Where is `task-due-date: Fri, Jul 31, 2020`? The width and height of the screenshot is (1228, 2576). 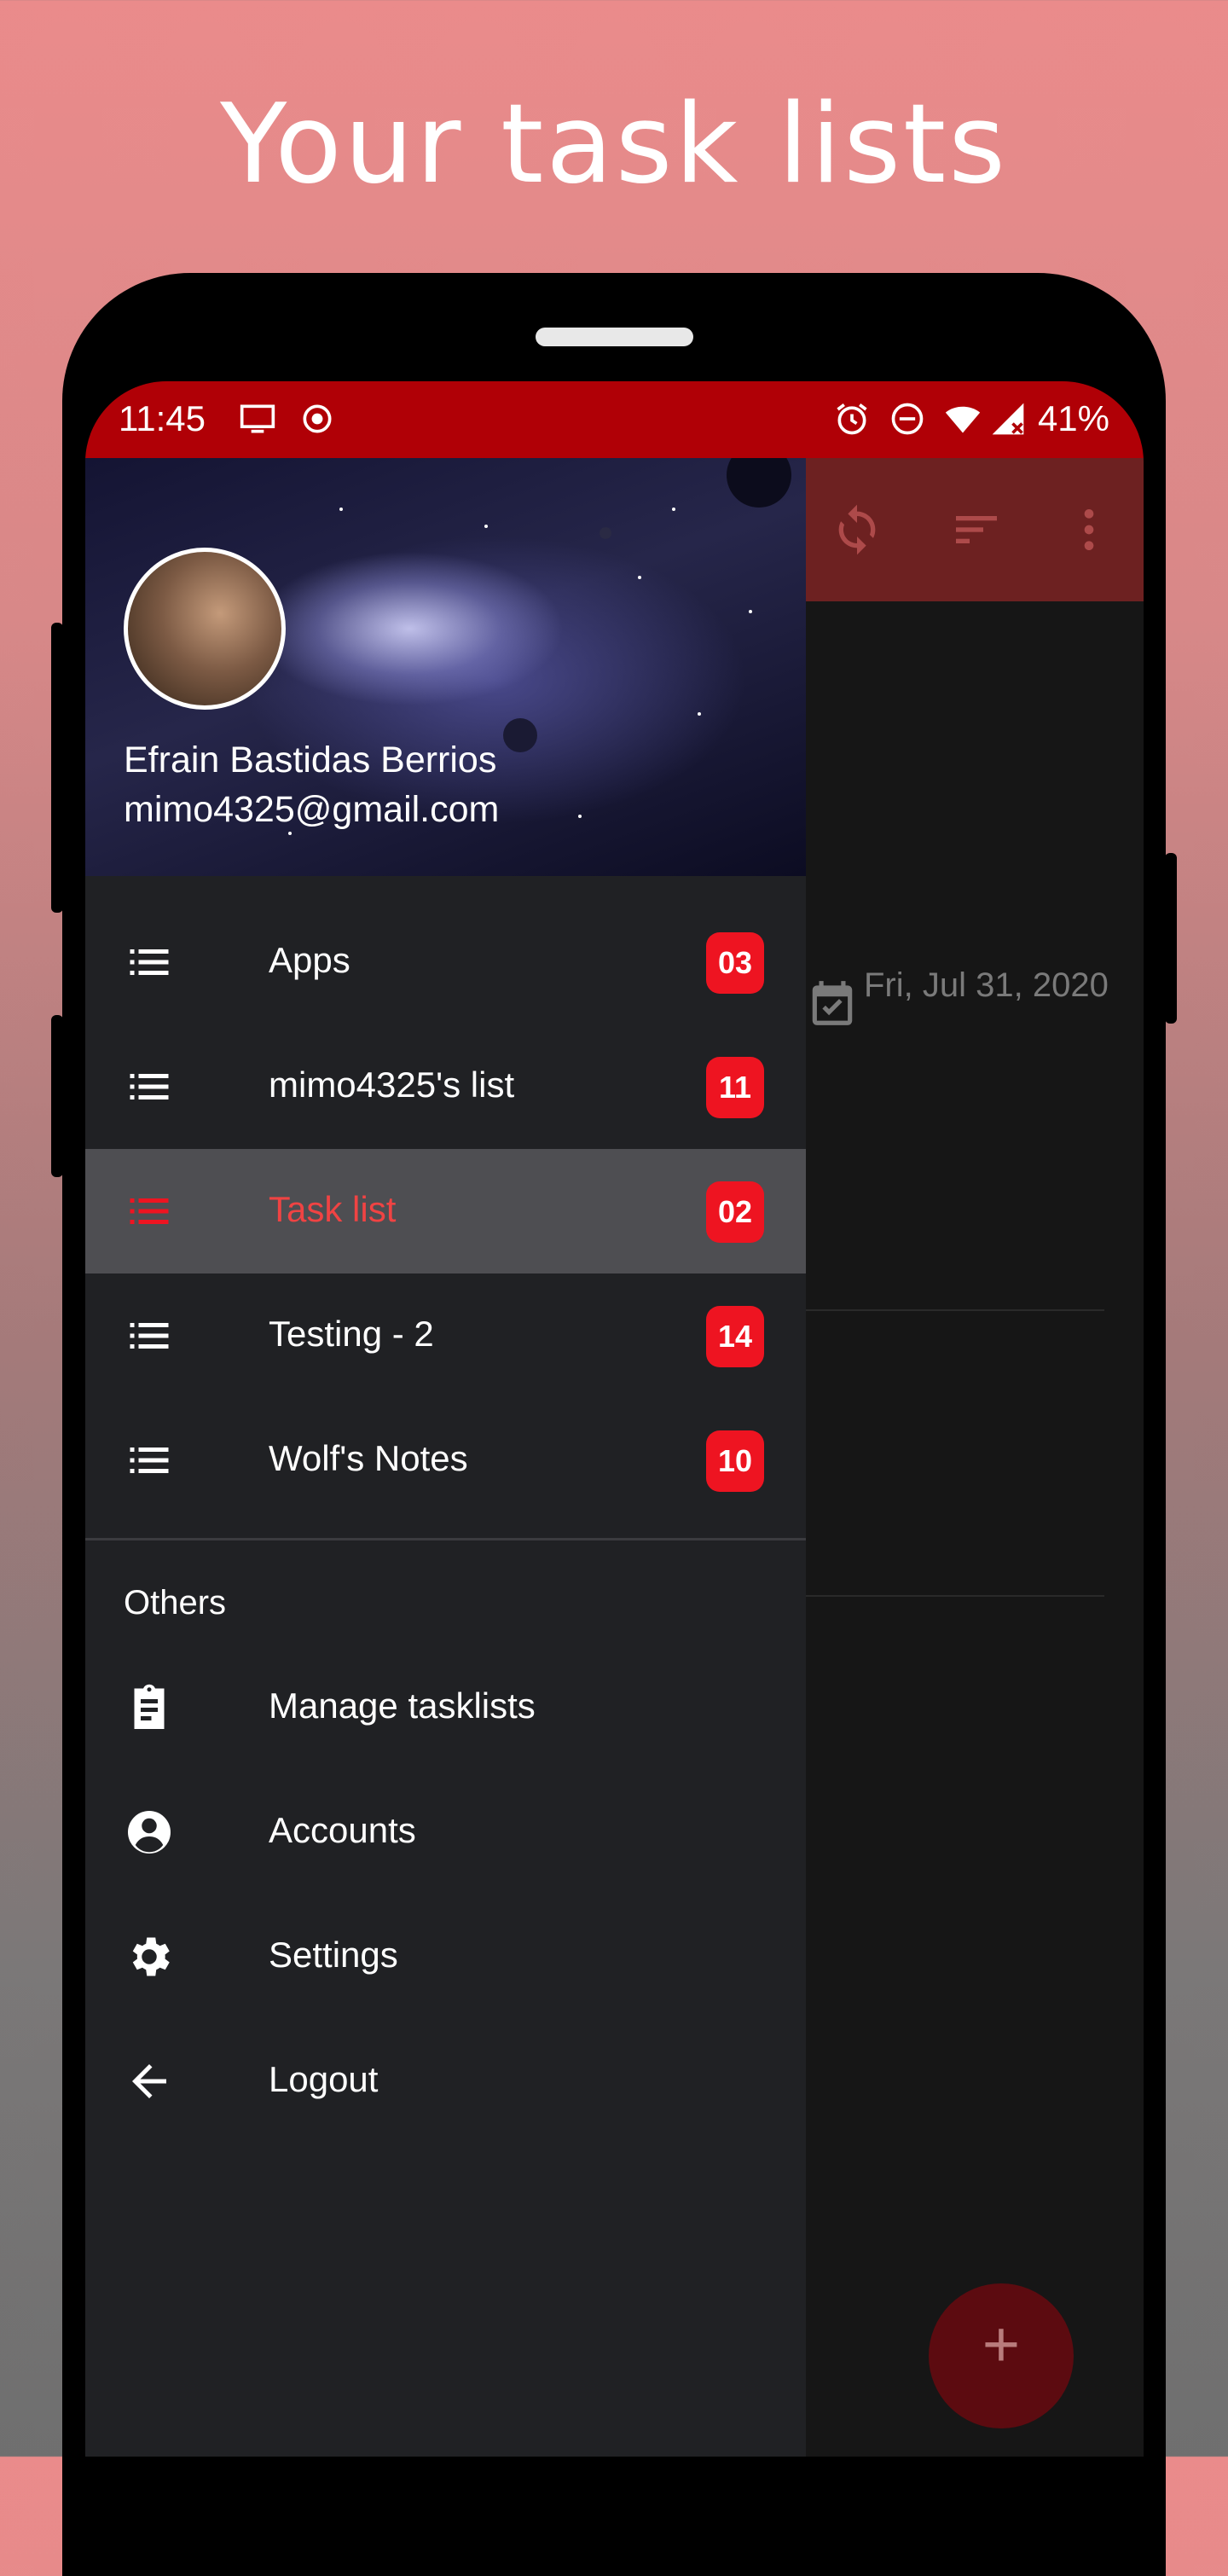
task-due-date: Fri, Jul 31, 2020 is located at coordinates (986, 985).